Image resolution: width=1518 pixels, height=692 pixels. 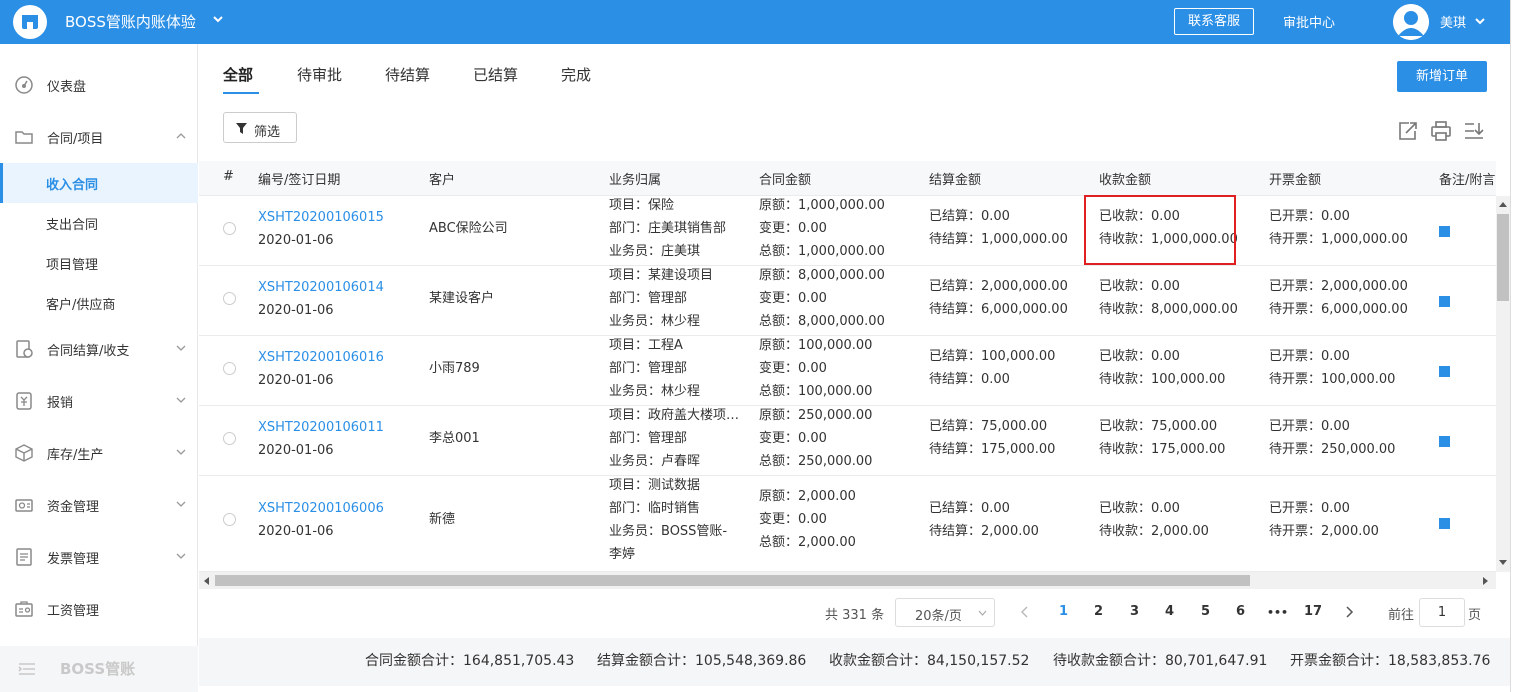 What do you see at coordinates (1125, 180) in the screenshot?
I see `column-header: 收款金额` at bounding box center [1125, 180].